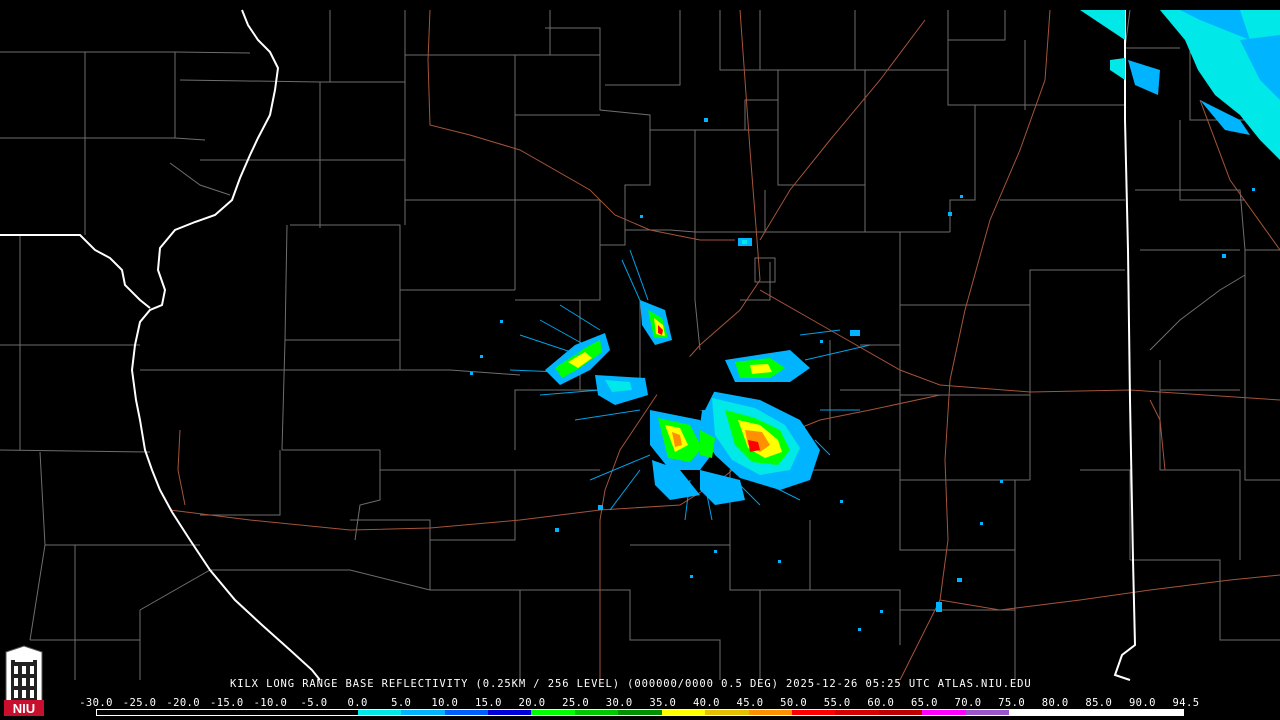 The width and height of the screenshot is (1280, 720). Describe the element at coordinates (1186, 703) in the screenshot. I see `scale-label: 94.5` at that location.